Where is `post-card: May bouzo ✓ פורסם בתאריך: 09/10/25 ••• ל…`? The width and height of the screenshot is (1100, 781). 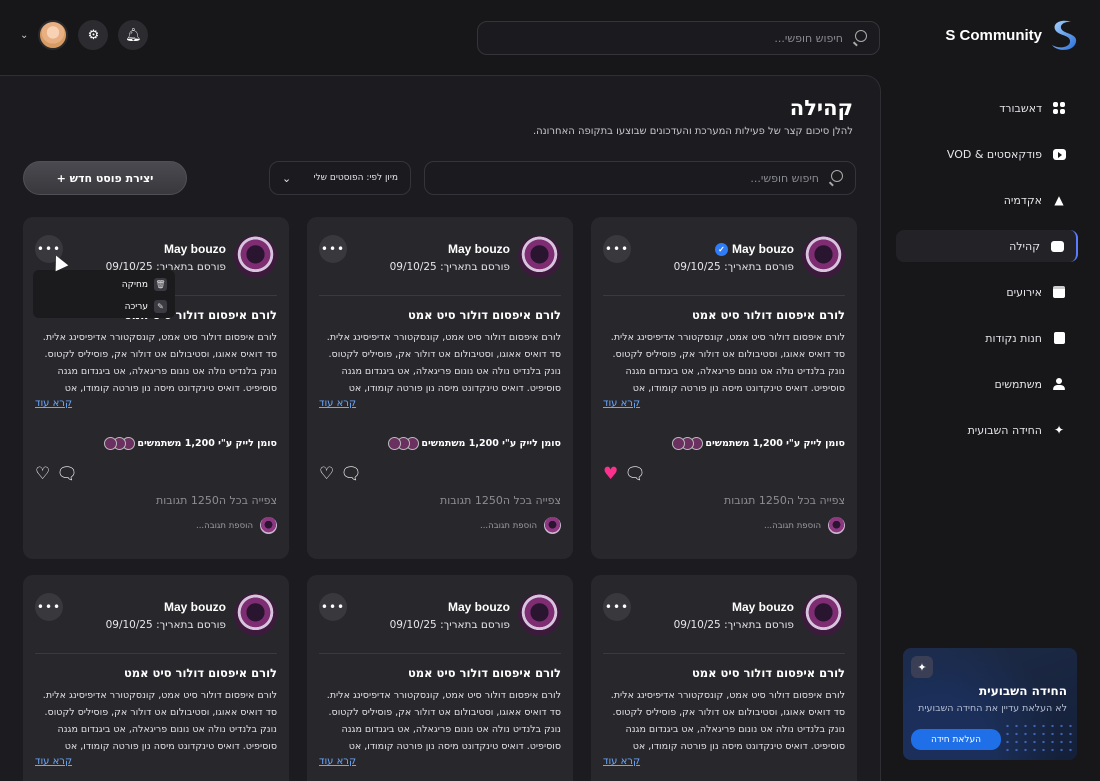 post-card: May bouzo ✓ פורסם בתאריך: 09/10/25 ••• ל… is located at coordinates (724, 388).